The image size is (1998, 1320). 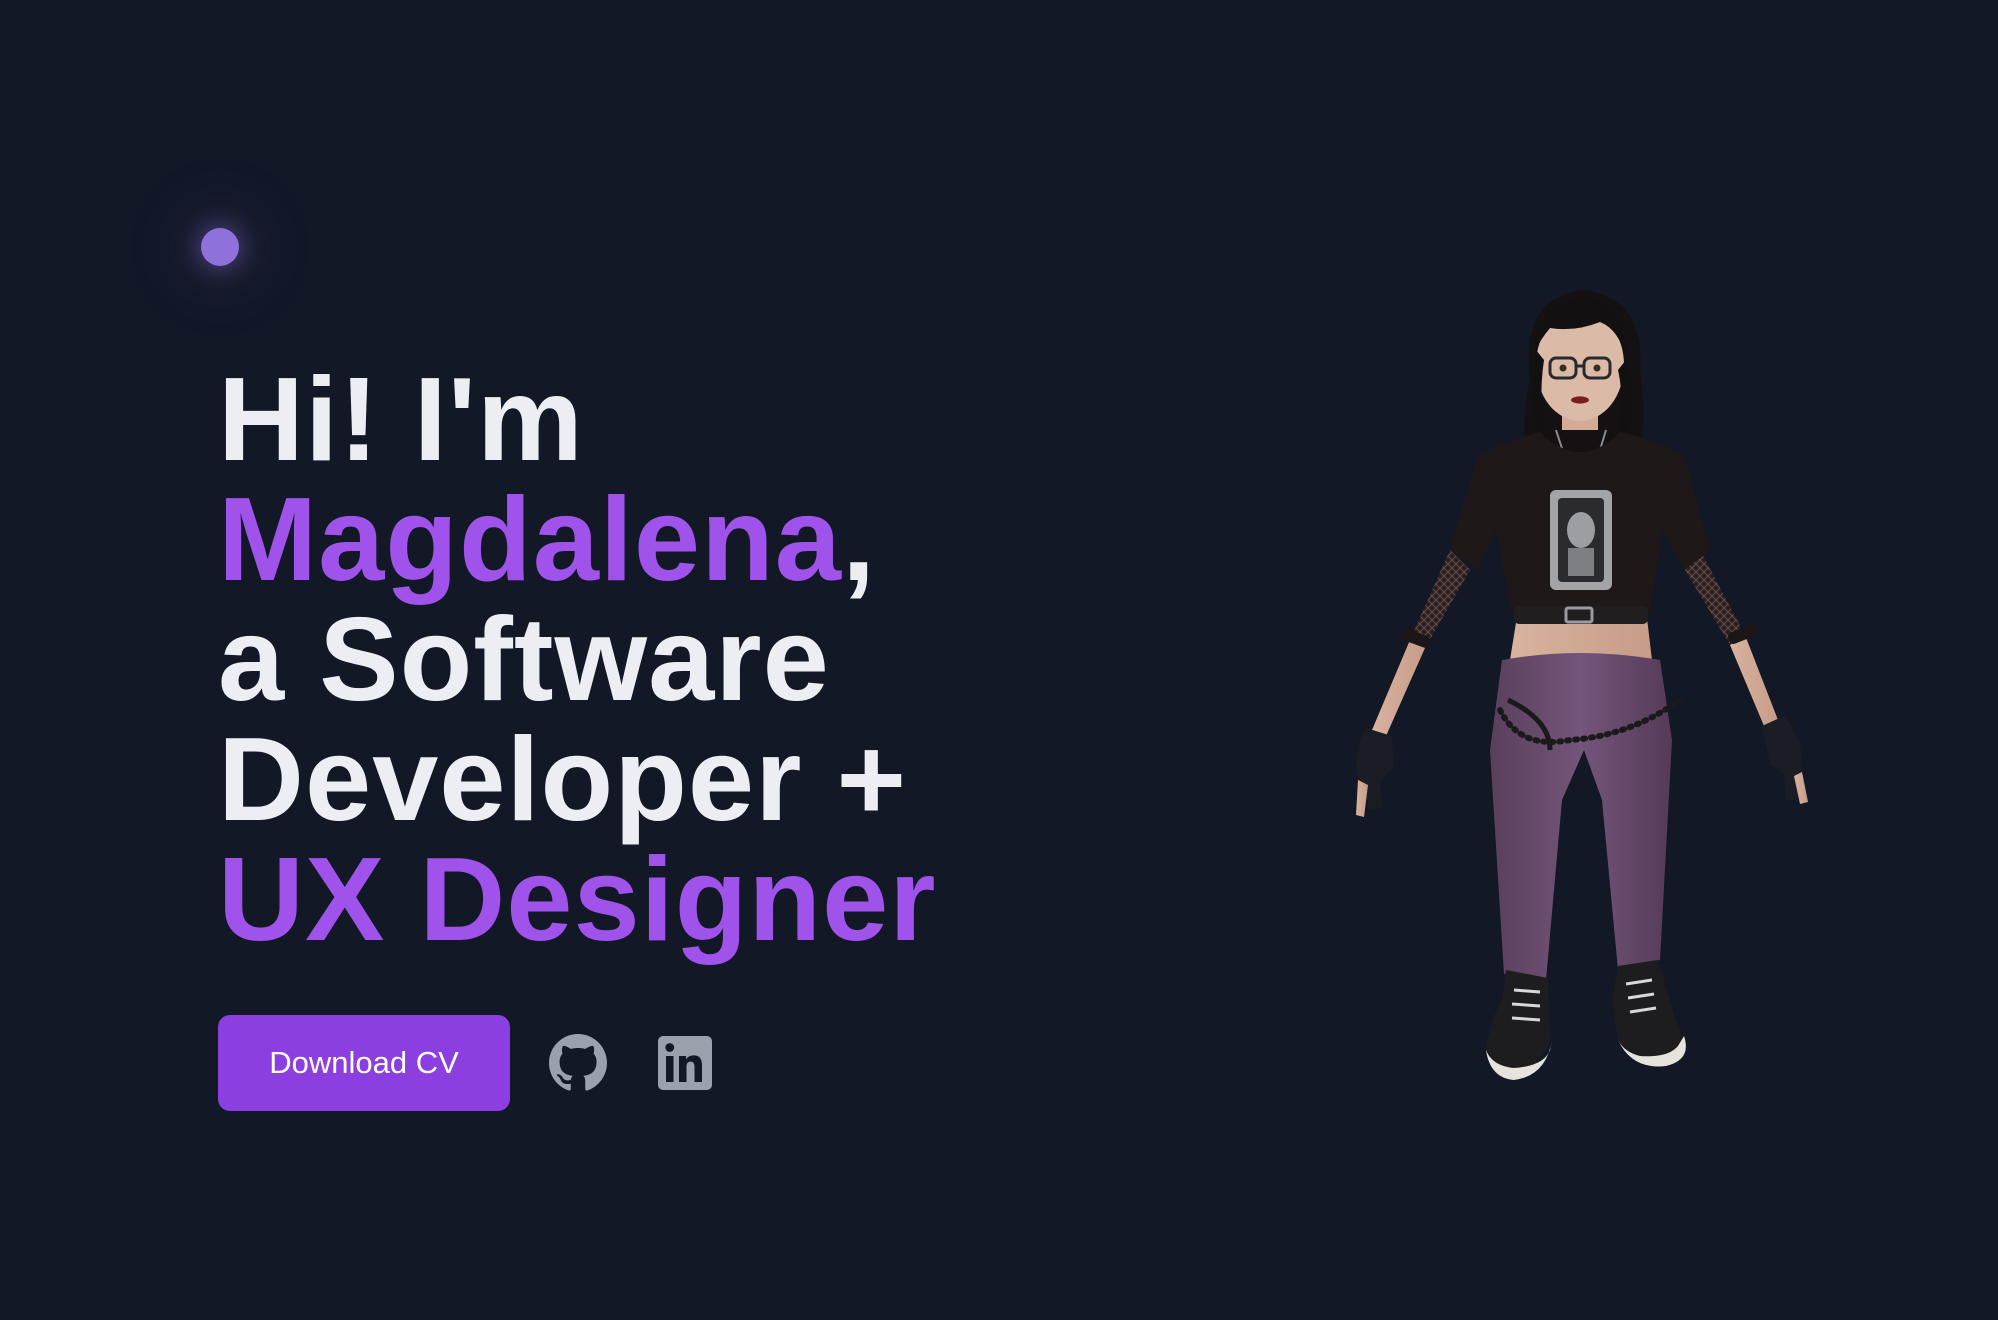 I want to click on github-icon, so click(x=578, y=1062).